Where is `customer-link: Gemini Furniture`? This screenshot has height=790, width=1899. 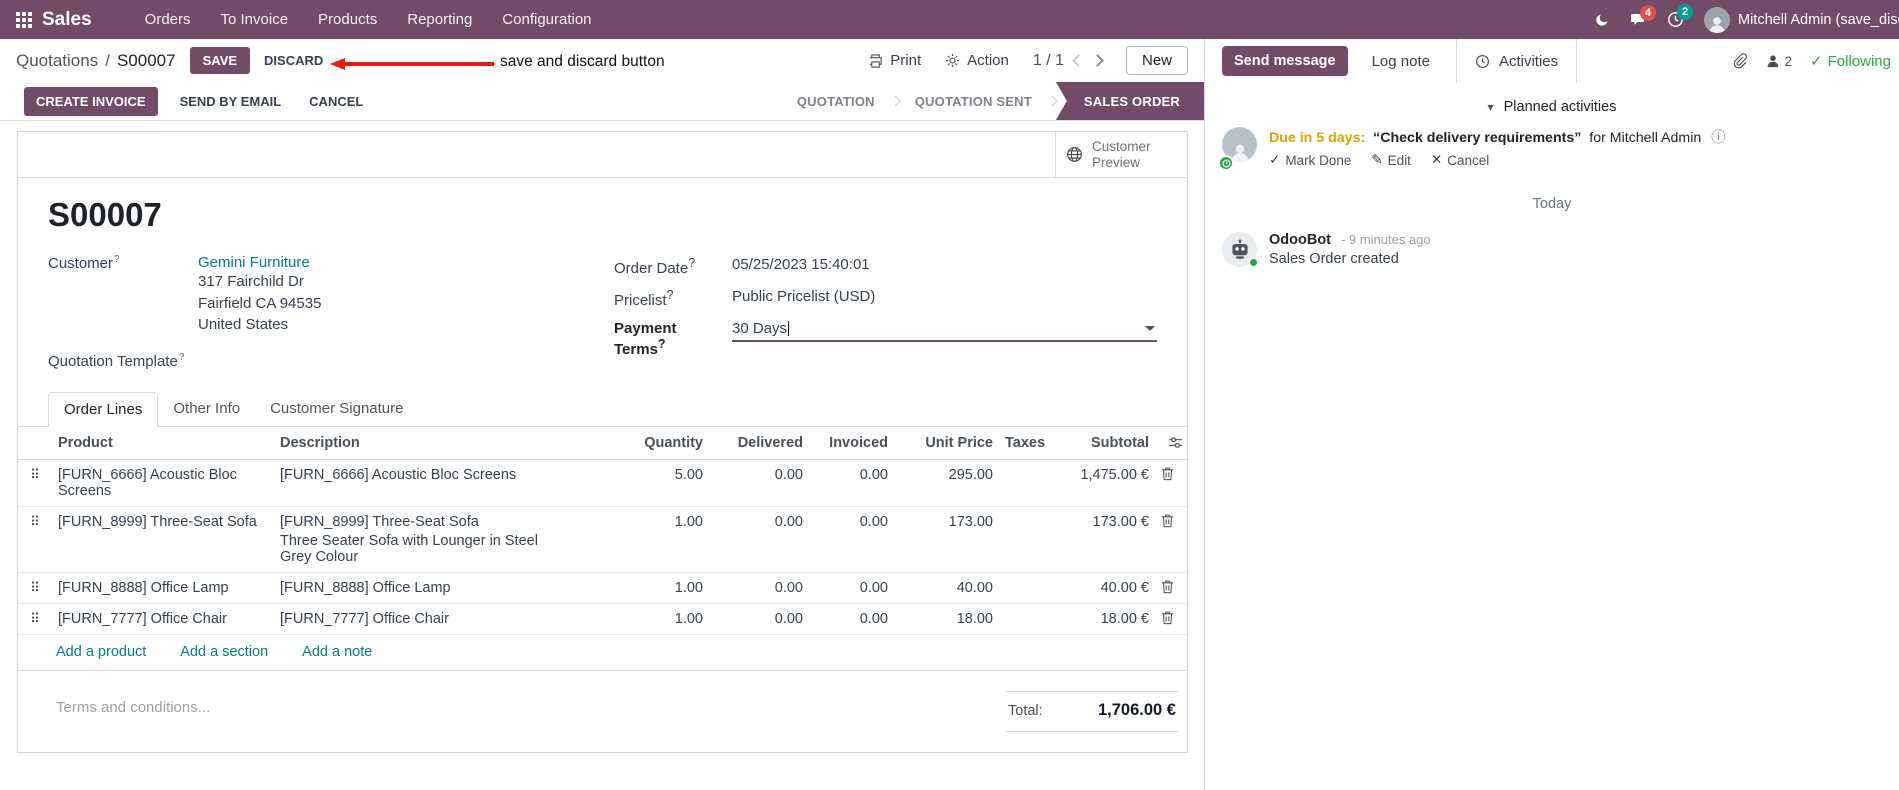
customer-link: Gemini Furniture is located at coordinates (254, 262).